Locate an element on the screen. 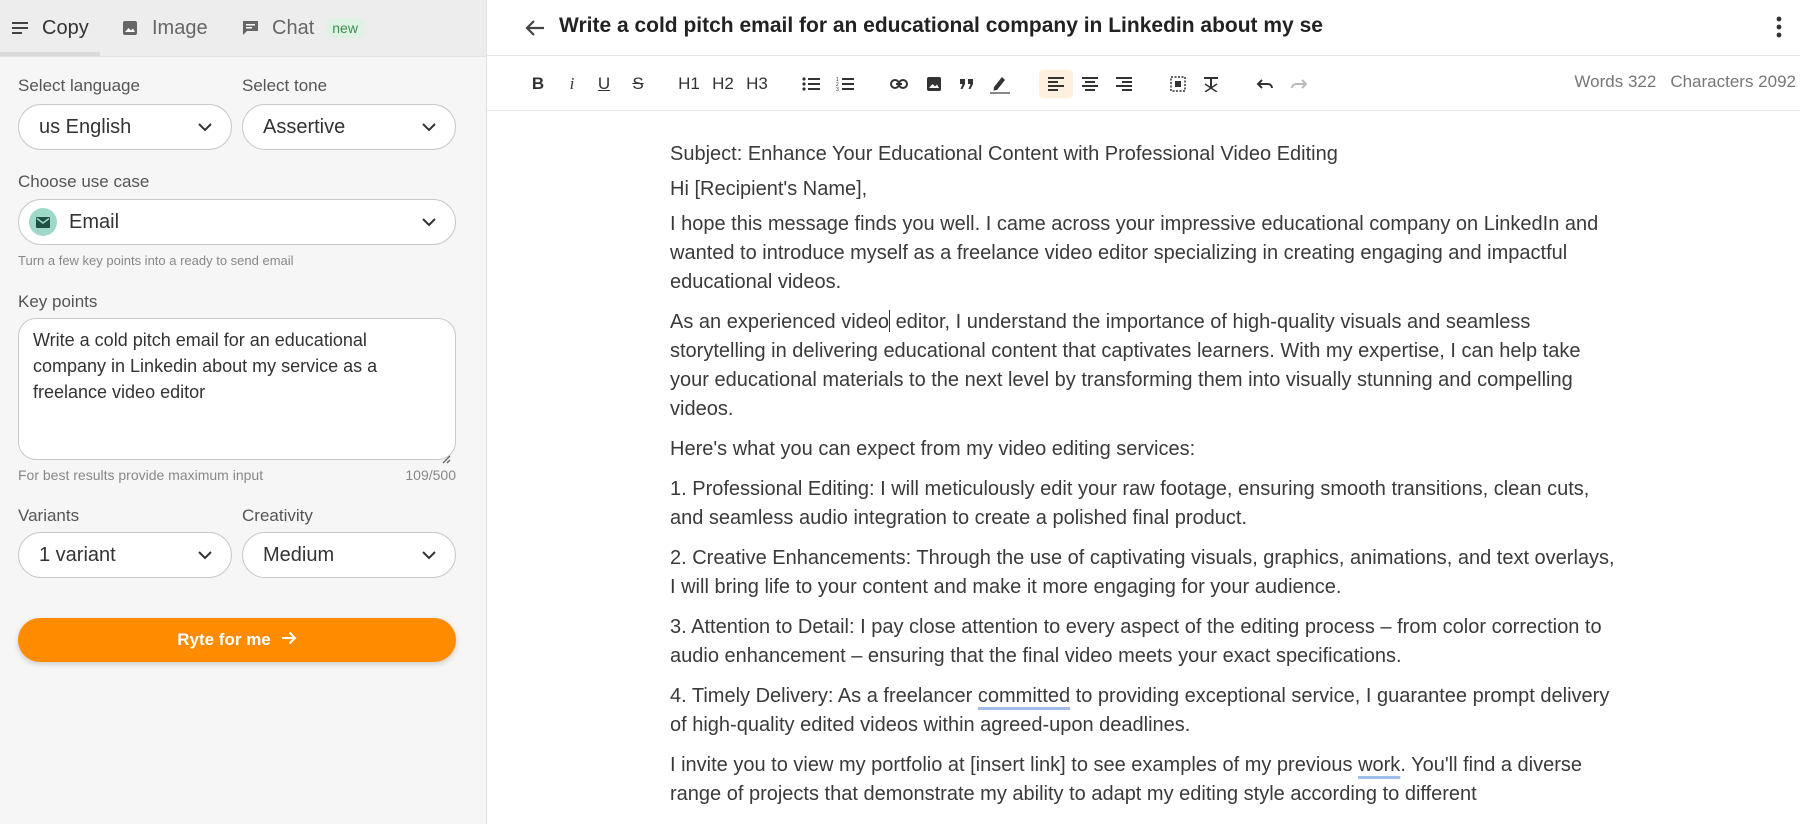  key-points-counter: 109/500 is located at coordinates (430, 475).